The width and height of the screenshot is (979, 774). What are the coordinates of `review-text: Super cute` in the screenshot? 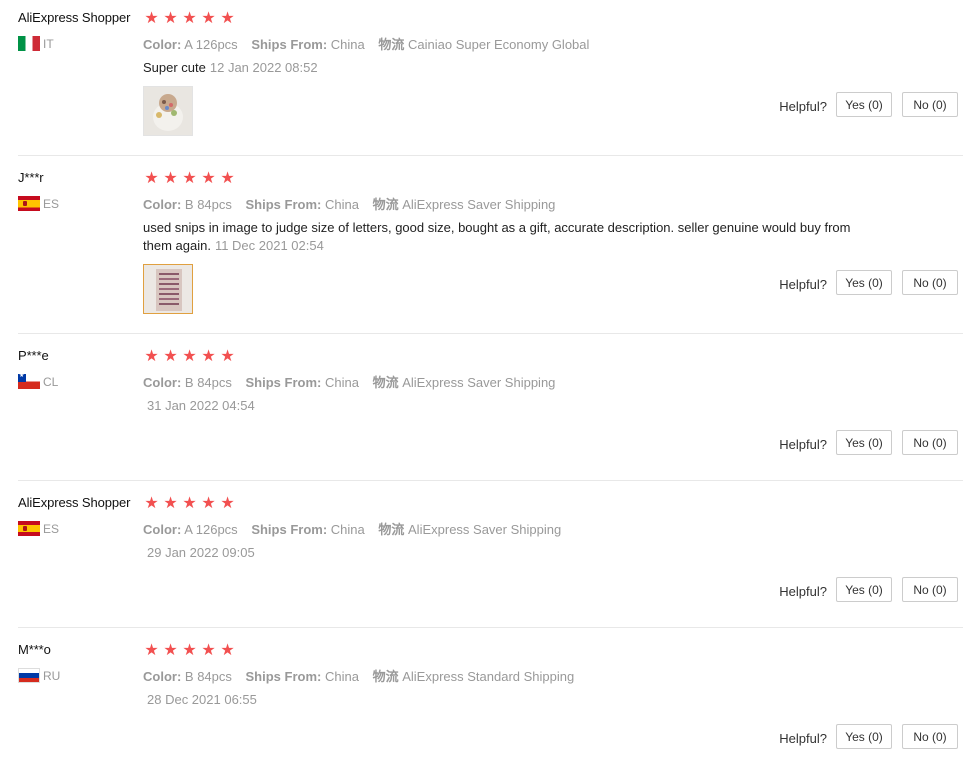 It's located at (174, 67).